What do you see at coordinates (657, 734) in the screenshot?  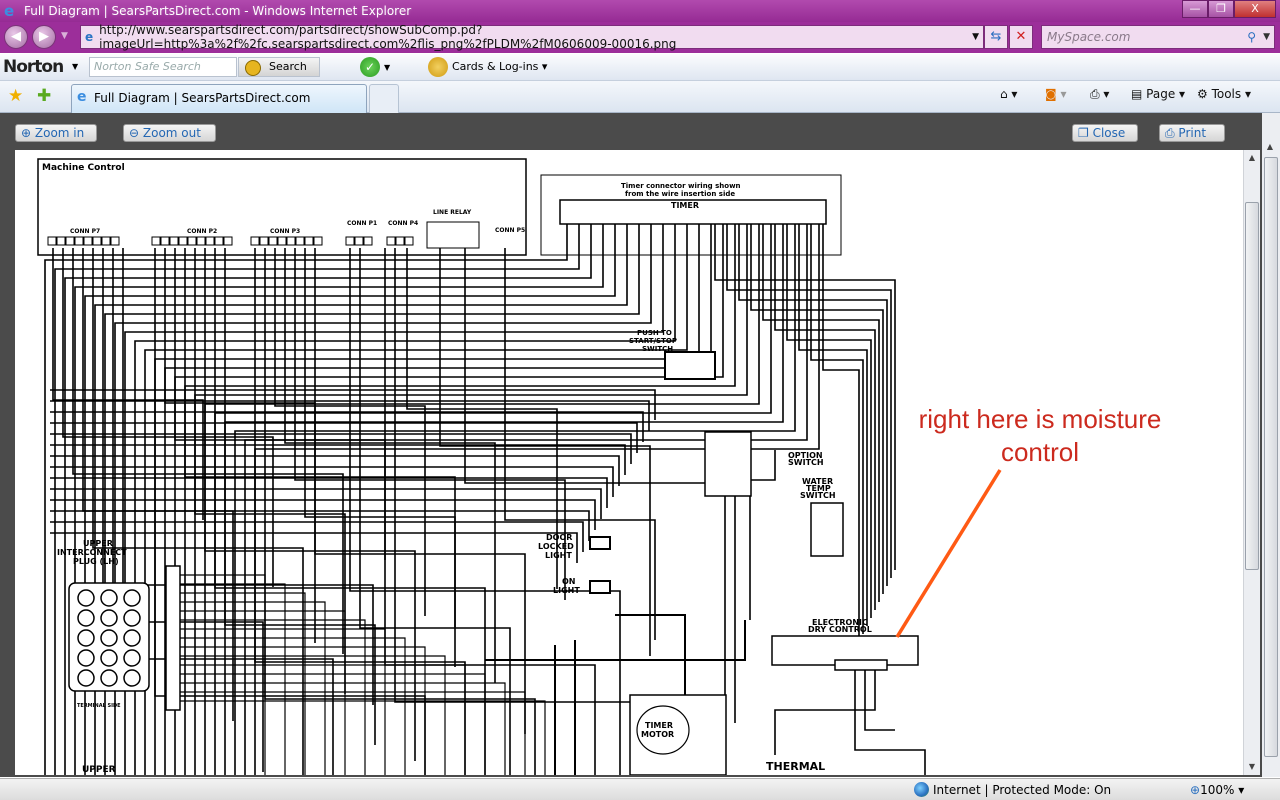 I see `timer-motor-label-2: MOTOR` at bounding box center [657, 734].